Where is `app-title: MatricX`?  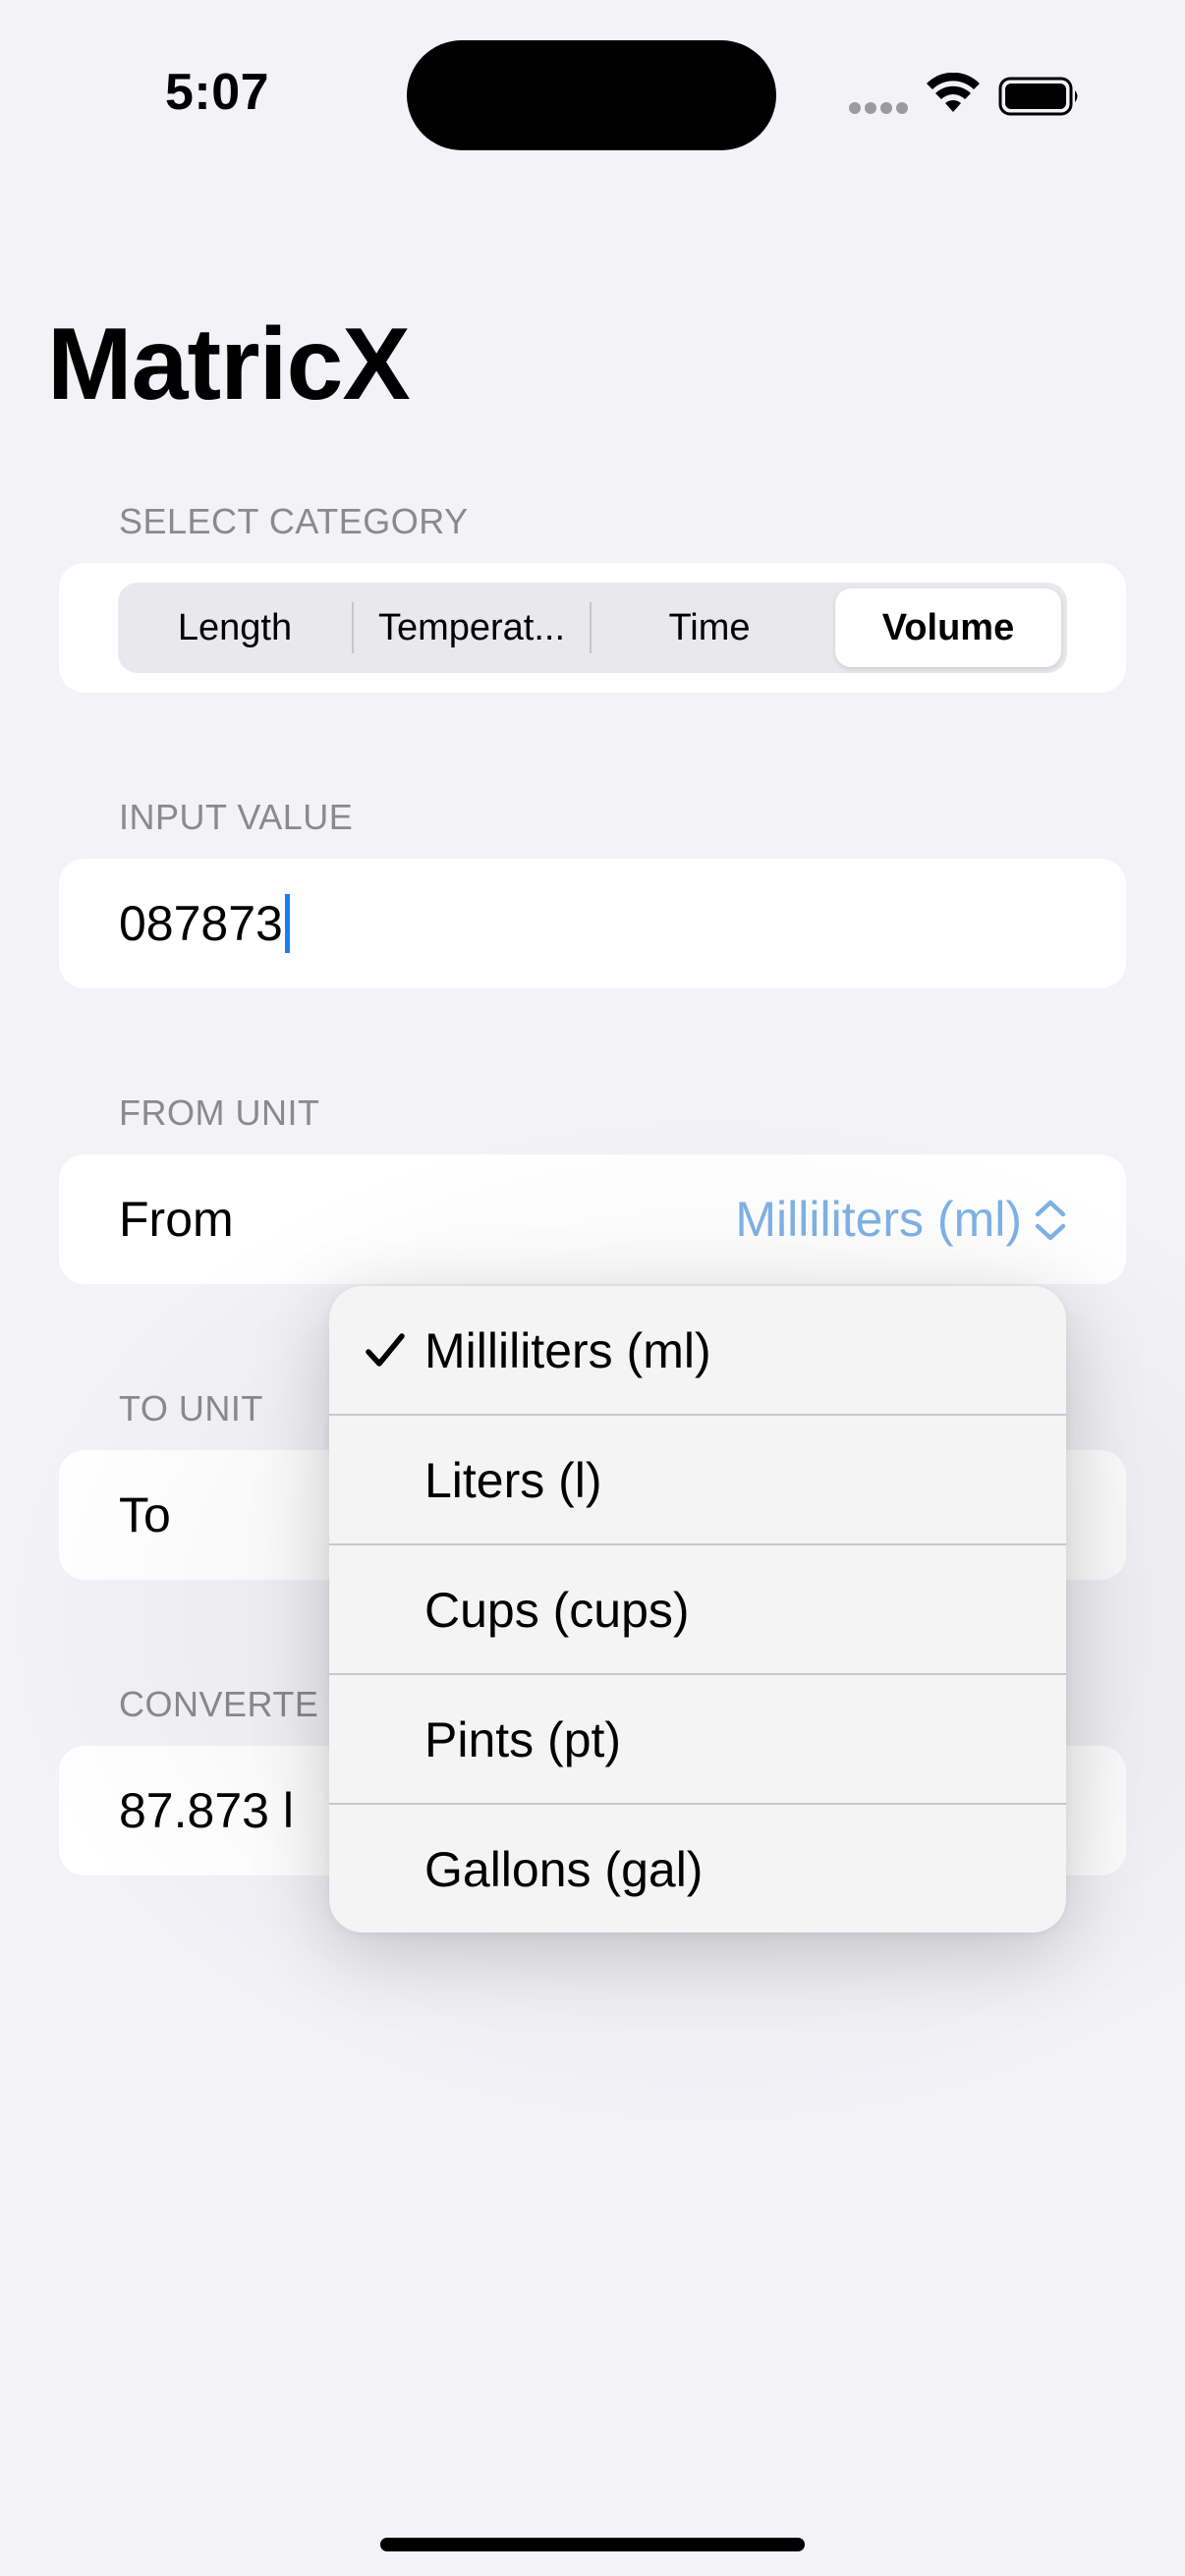 app-title: MatricX is located at coordinates (229, 364).